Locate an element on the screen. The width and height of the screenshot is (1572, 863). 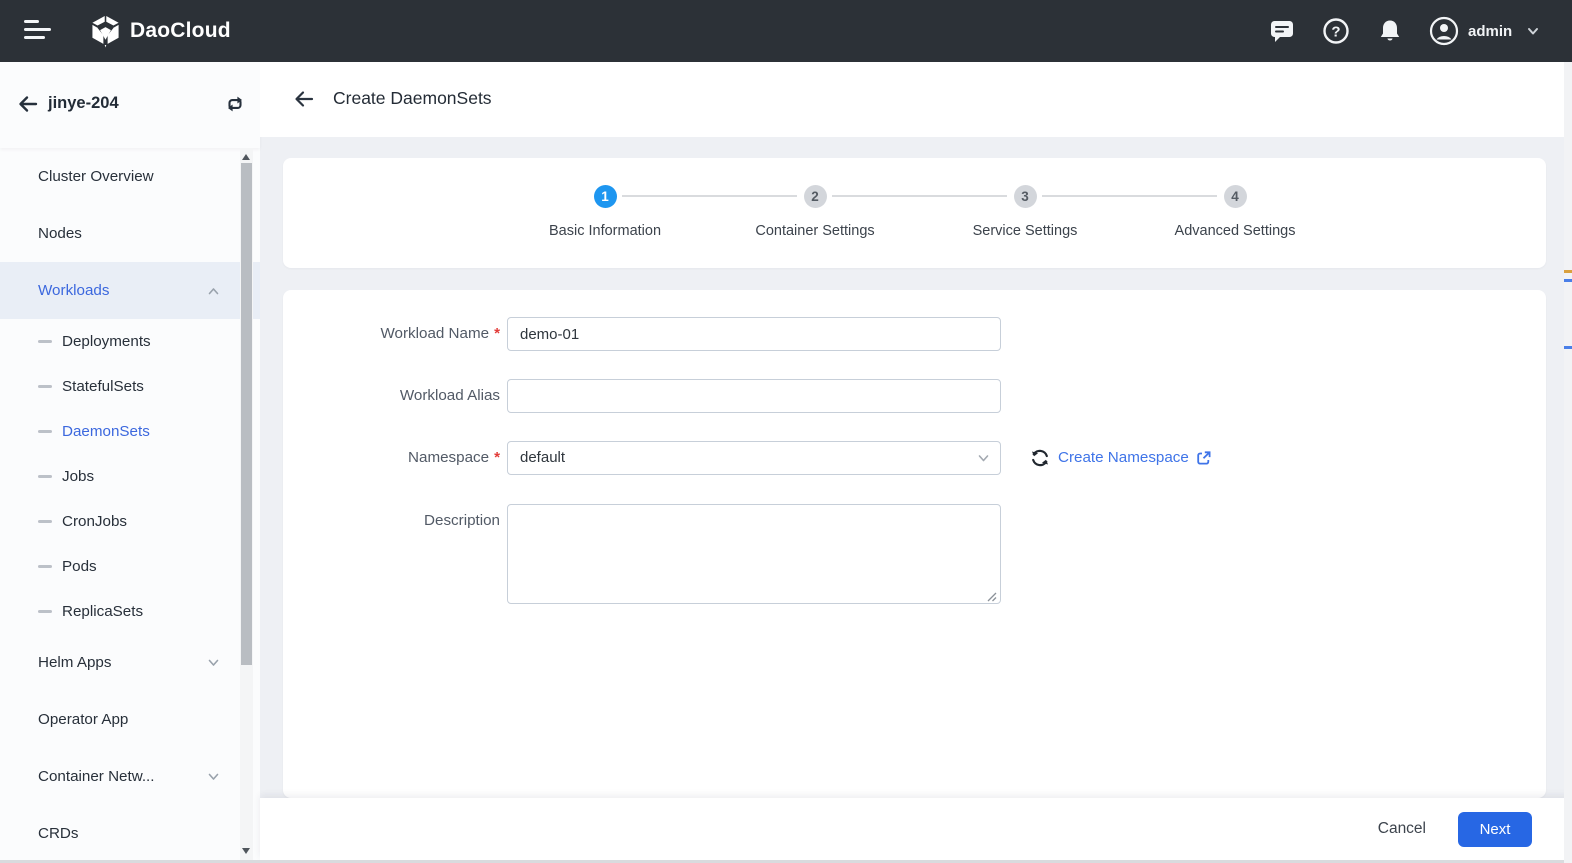
scroll-down-icon is located at coordinates (246, 851).